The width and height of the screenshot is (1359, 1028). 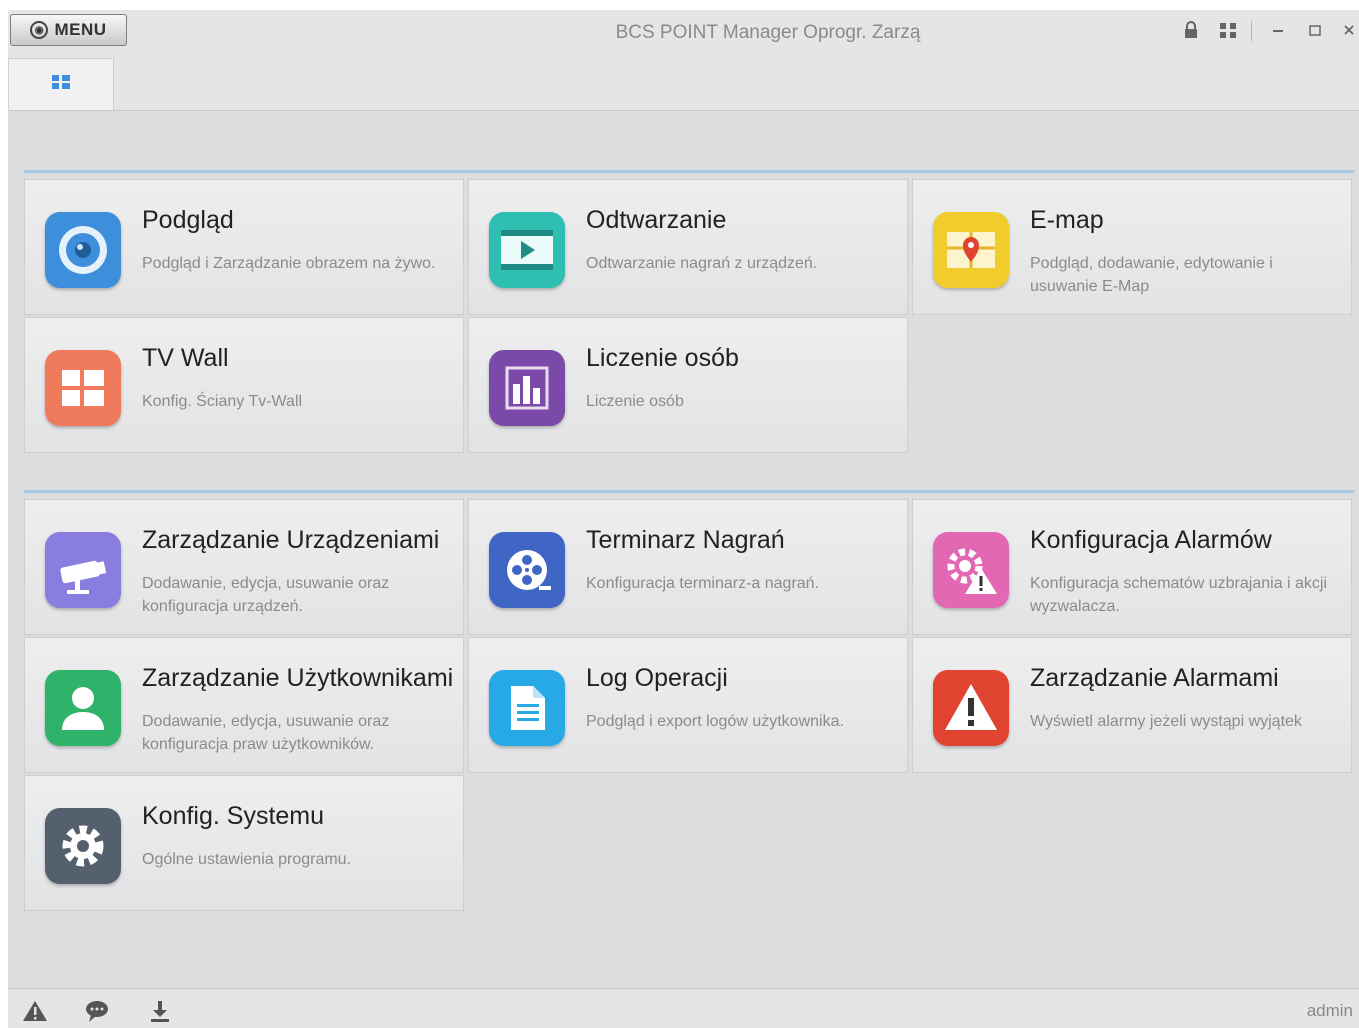 What do you see at coordinates (222, 401) in the screenshot?
I see `card-description: Konfig. Ściany Tv-Wall` at bounding box center [222, 401].